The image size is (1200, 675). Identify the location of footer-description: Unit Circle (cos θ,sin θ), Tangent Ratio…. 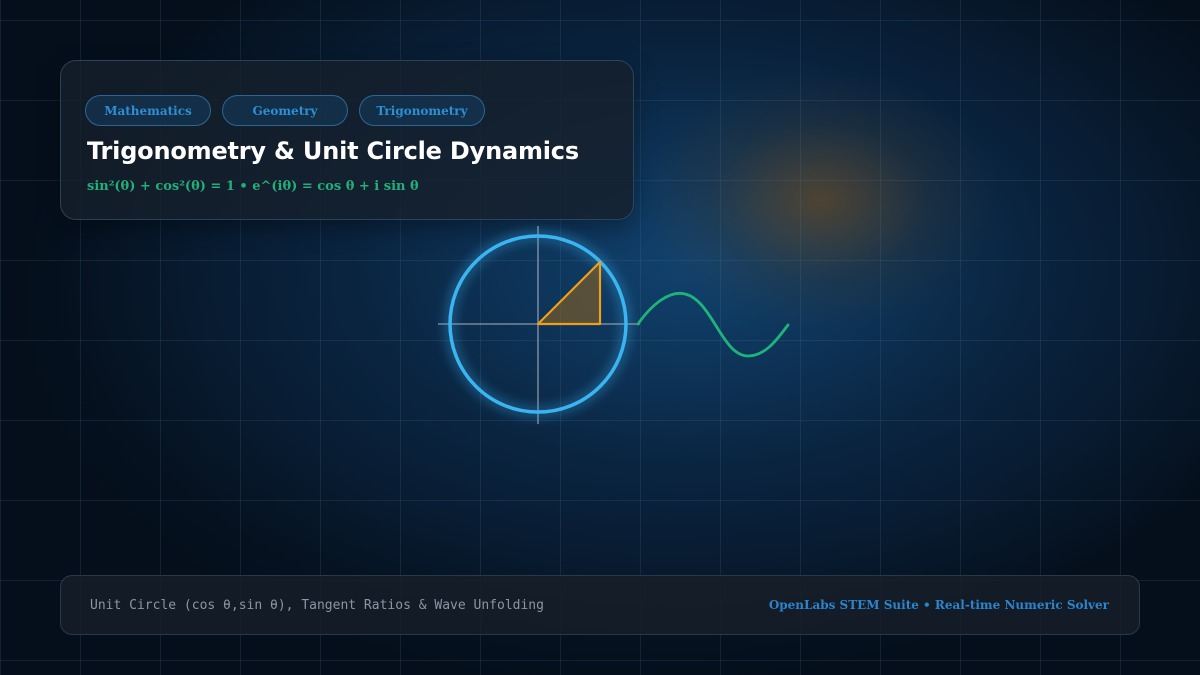
(317, 605).